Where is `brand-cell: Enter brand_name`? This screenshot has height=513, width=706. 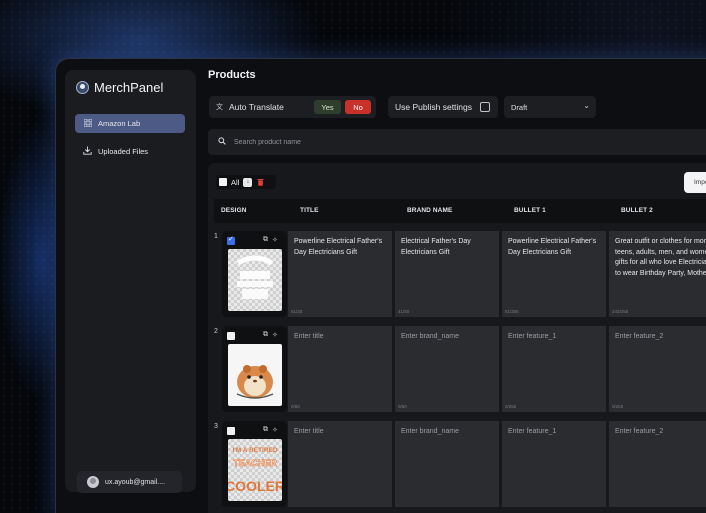 brand-cell: Enter brand_name is located at coordinates (447, 464).